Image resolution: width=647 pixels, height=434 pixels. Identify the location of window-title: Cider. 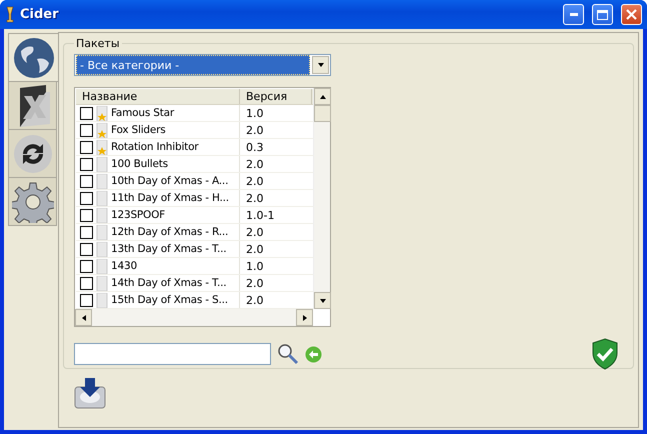
(40, 14).